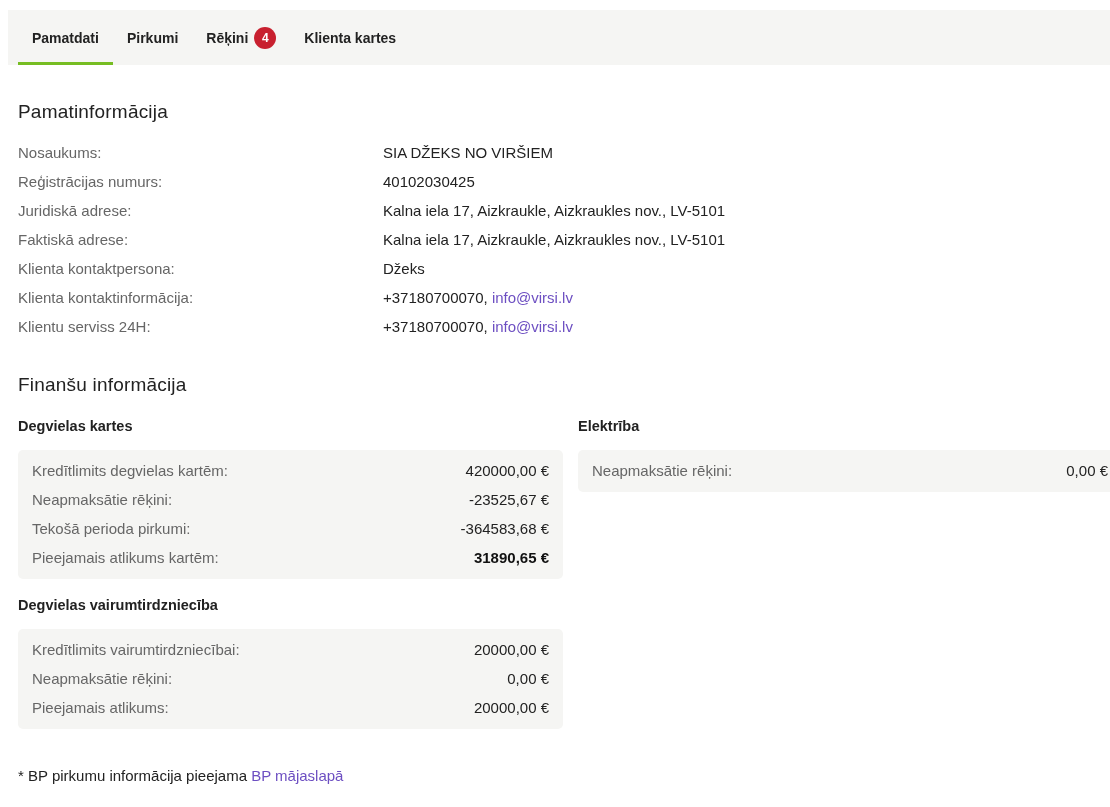 The width and height of the screenshot is (1110, 807). I want to click on amount-label: Pieejamais atlikums kartēm:, so click(125, 557).